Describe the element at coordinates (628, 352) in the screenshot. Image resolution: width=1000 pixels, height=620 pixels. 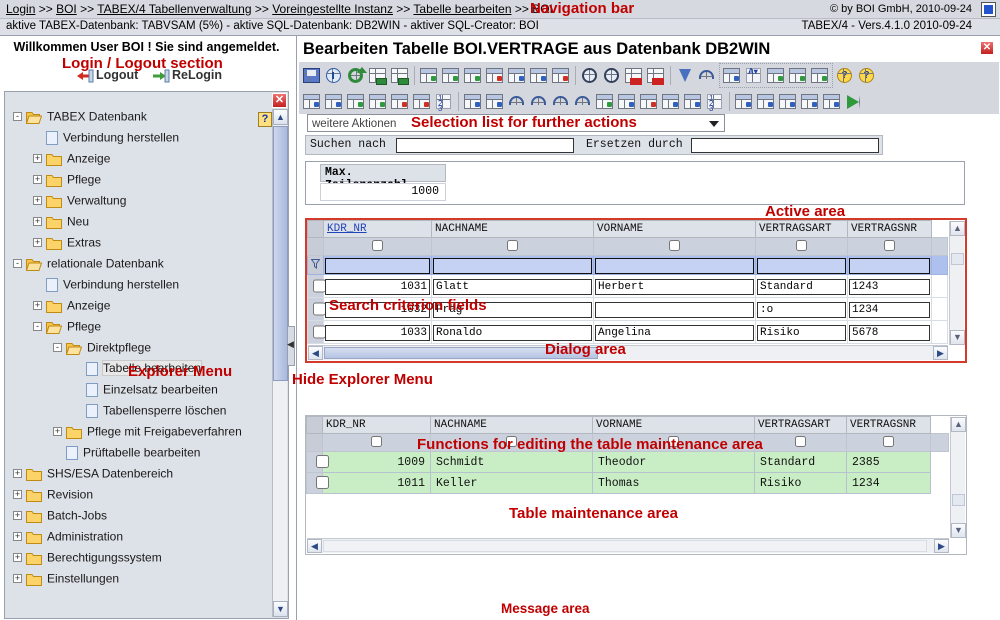
I see `active-grid-horizontal-scrollbar: ◀ ▶` at that location.